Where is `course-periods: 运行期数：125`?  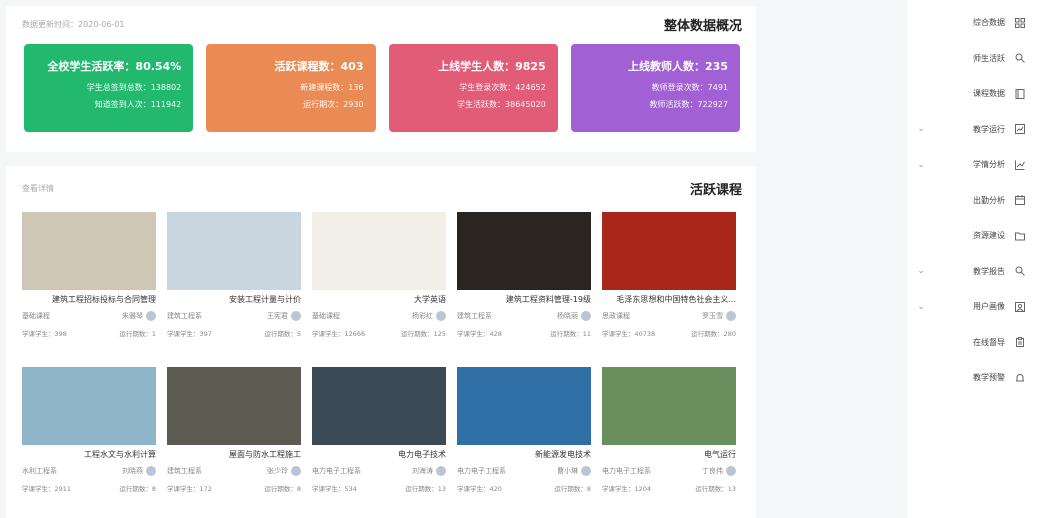
course-periods: 运行期数：125 is located at coordinates (423, 334).